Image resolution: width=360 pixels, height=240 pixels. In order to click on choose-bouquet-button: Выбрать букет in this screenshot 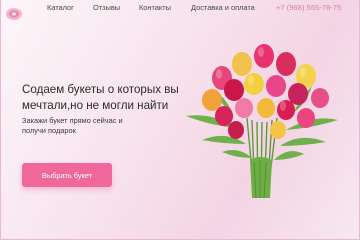, I will do `click(67, 175)`.